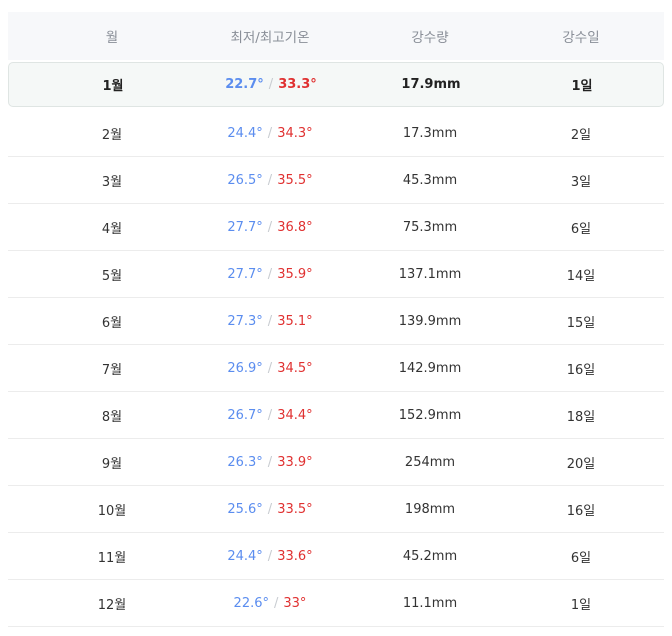 The width and height of the screenshot is (672, 636). I want to click on header-rain-days: 강수일, so click(581, 38).